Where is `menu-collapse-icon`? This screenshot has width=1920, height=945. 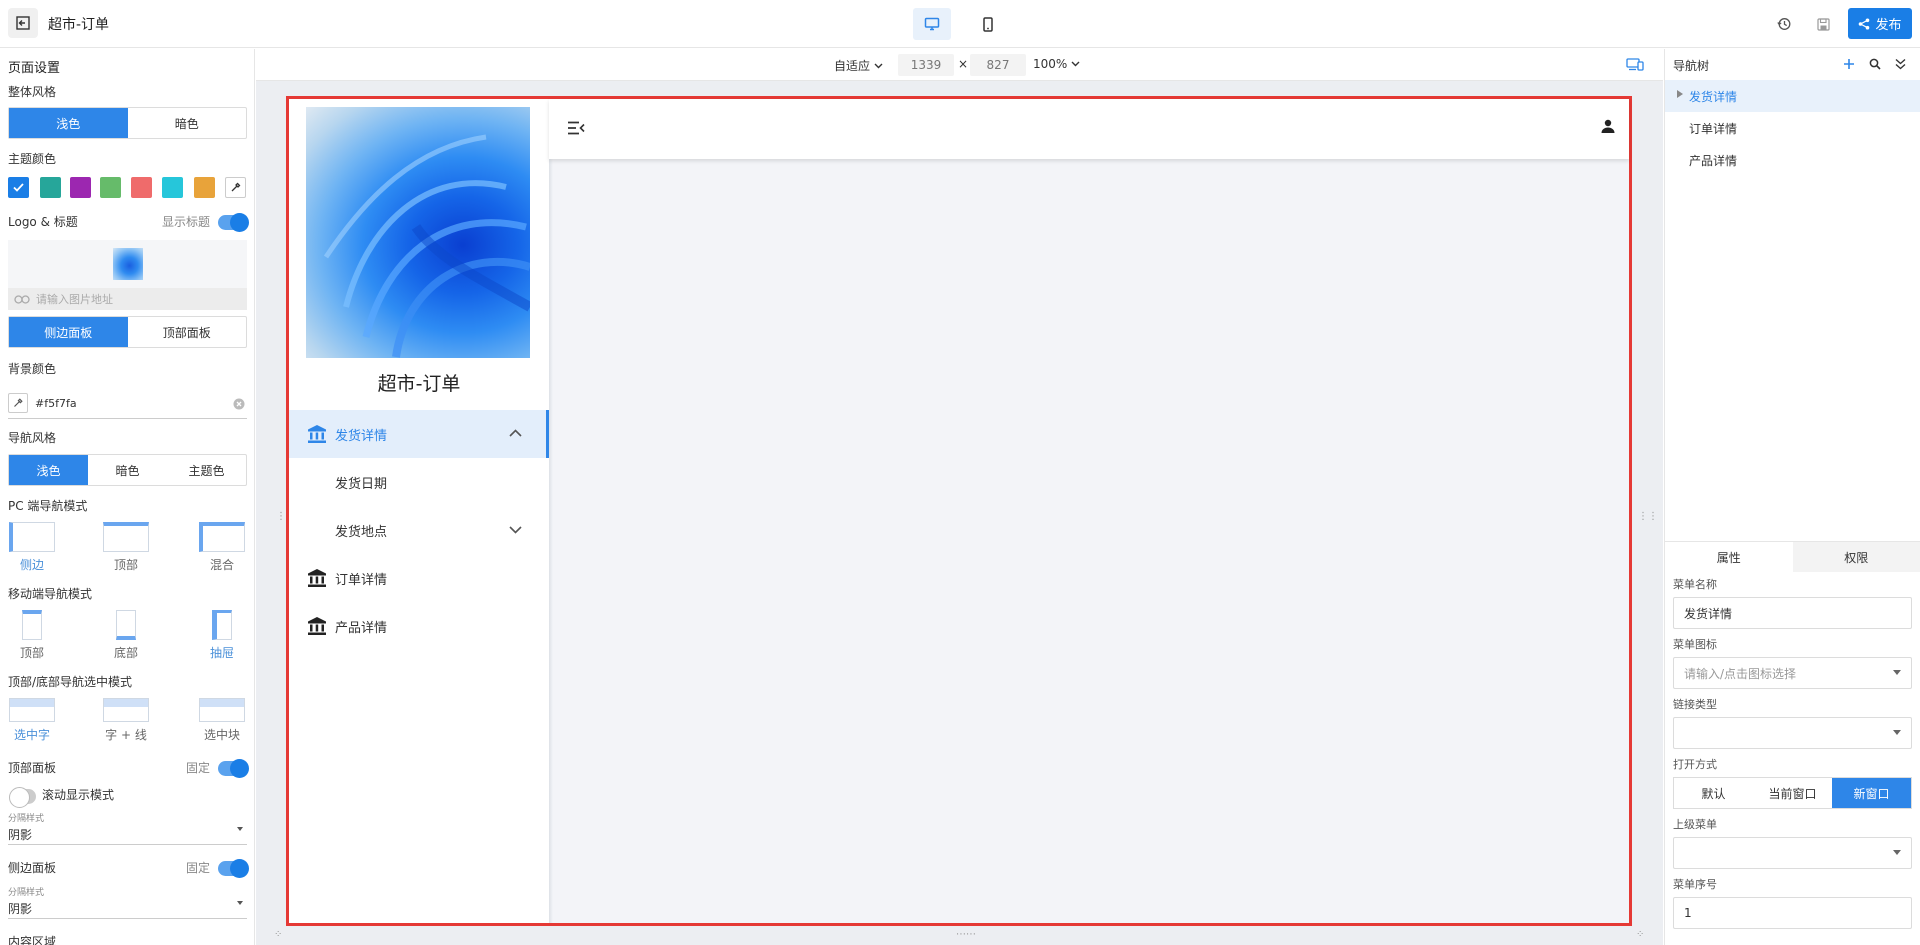
menu-collapse-icon is located at coordinates (576, 128).